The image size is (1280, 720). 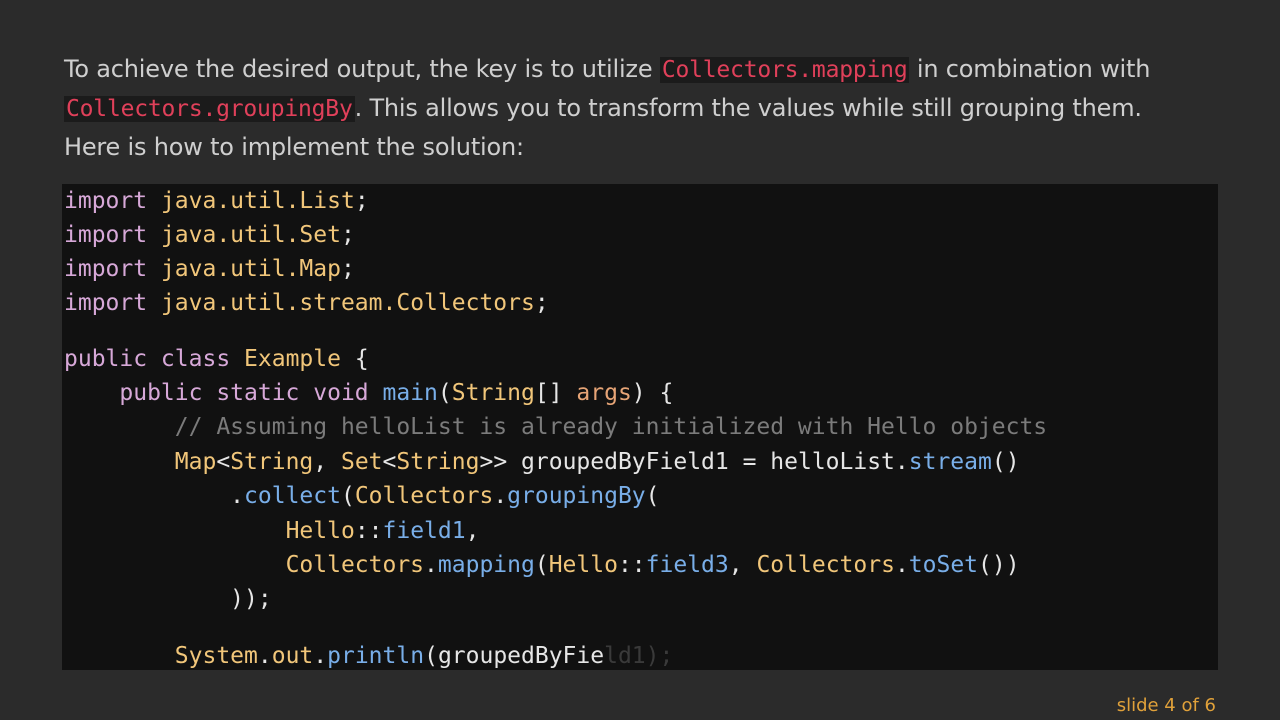 What do you see at coordinates (216, 656) in the screenshot?
I see `type-name: System` at bounding box center [216, 656].